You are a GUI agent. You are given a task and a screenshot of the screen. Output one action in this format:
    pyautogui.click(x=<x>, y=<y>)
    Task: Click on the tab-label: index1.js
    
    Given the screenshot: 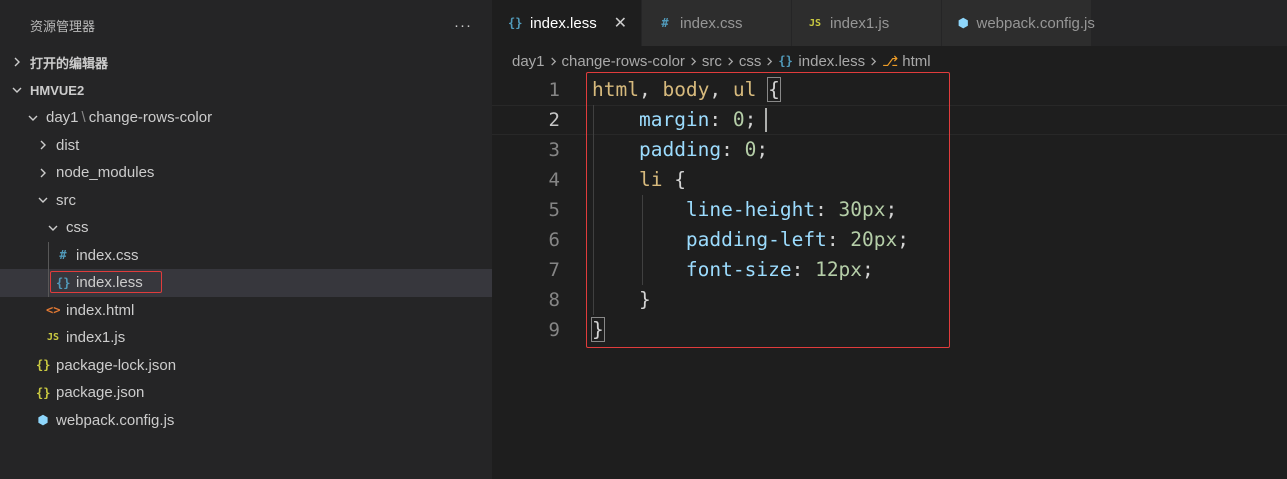 What is the action you would take?
    pyautogui.click(x=860, y=23)
    